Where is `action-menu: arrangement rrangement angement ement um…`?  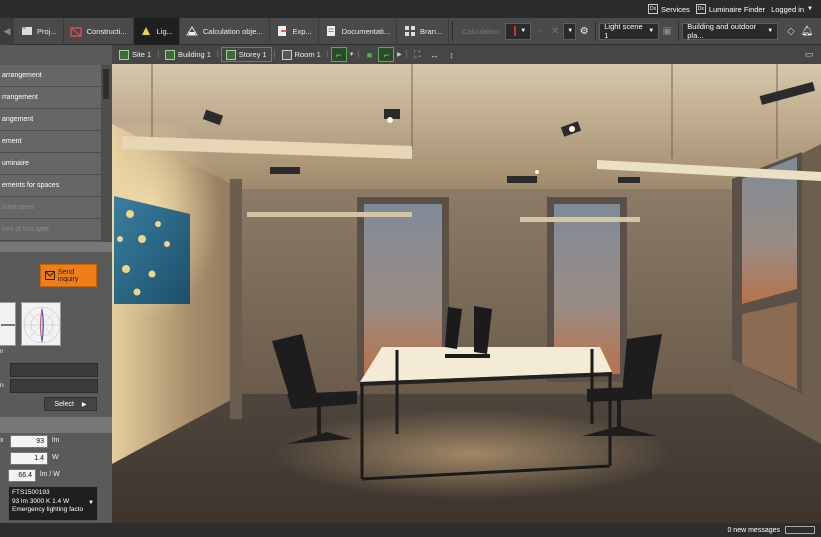
action-menu: arrangement rrangement angement ement um… is located at coordinates (50, 153).